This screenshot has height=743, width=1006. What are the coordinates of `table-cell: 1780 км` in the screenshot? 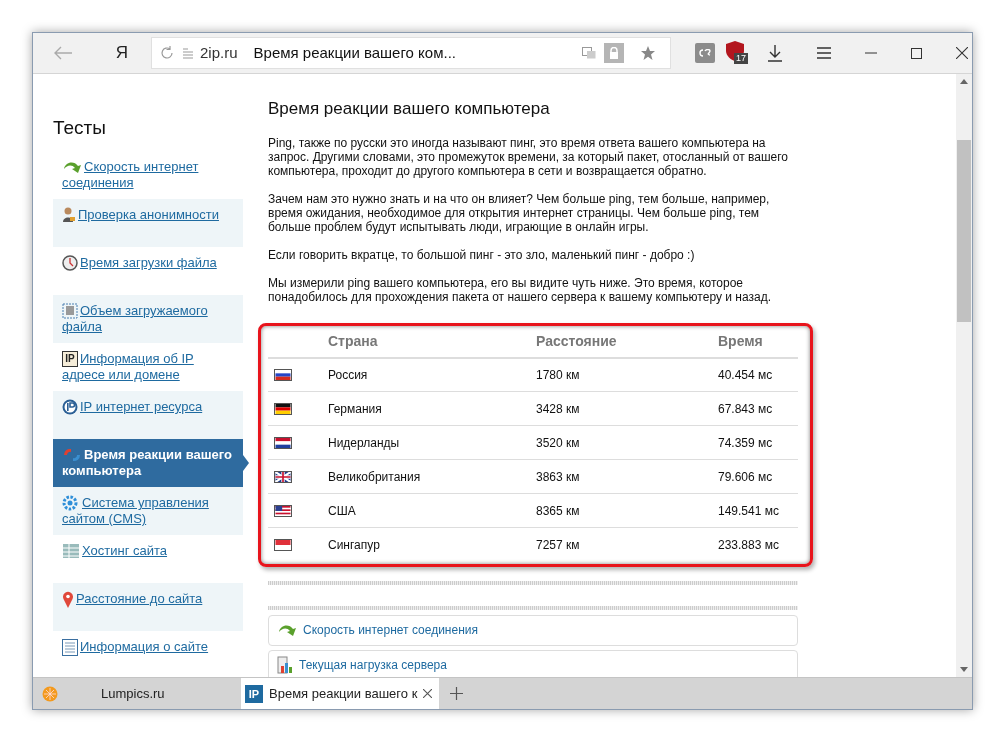 It's located at (627, 374).